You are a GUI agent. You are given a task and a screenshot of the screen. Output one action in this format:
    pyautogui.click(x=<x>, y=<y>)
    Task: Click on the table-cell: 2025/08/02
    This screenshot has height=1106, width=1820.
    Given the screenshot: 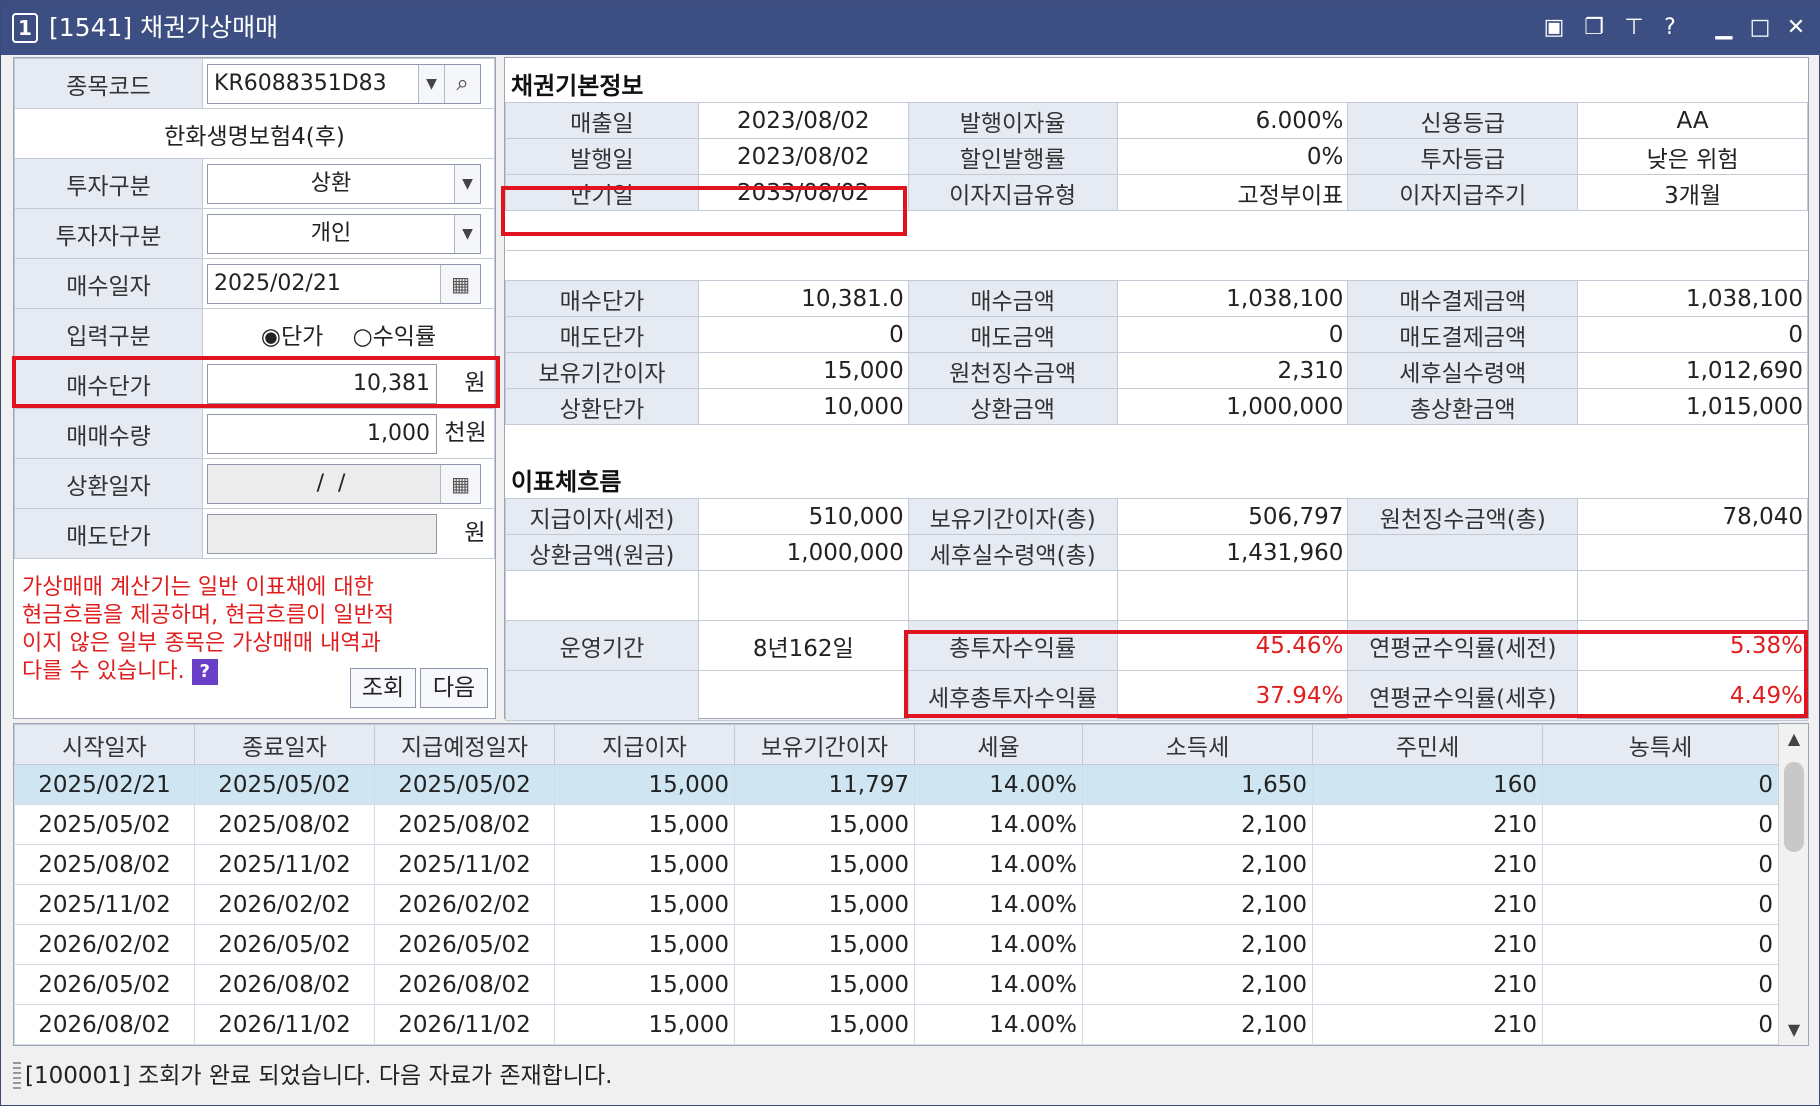 What is the action you would take?
    pyautogui.click(x=284, y=824)
    